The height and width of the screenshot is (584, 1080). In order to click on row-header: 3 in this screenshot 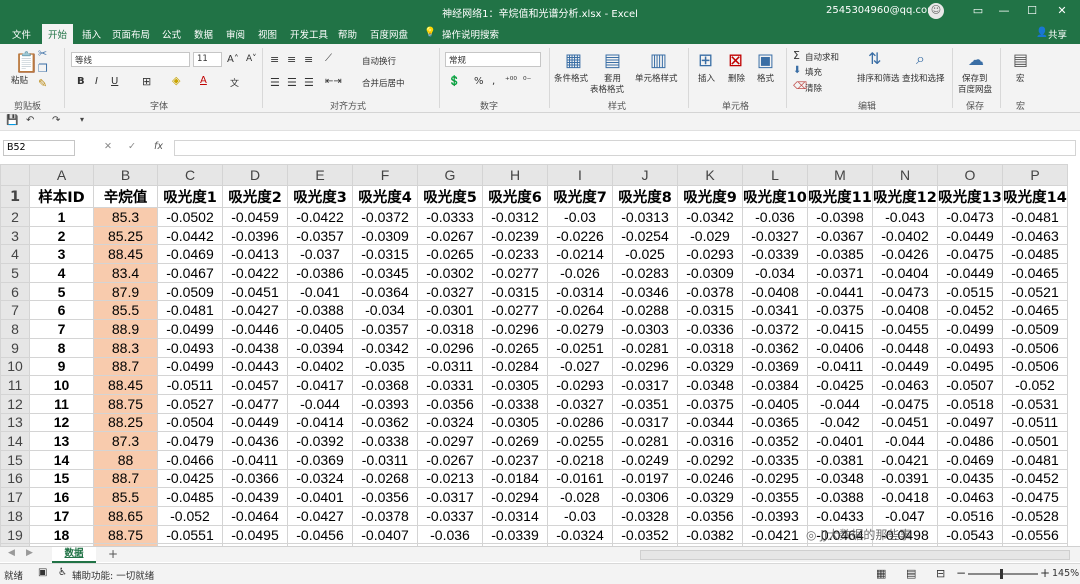, I will do `click(15, 235)`.